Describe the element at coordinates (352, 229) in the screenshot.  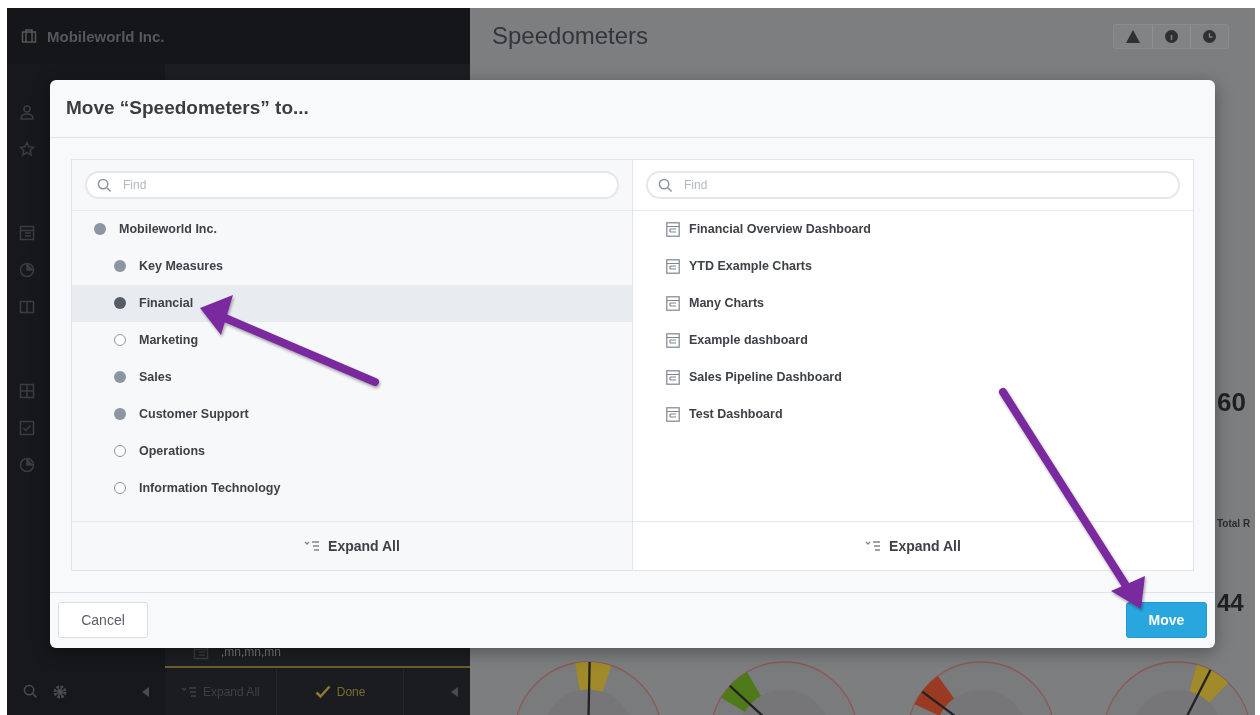
I see `folder-item: Mobileworld Inc.` at that location.